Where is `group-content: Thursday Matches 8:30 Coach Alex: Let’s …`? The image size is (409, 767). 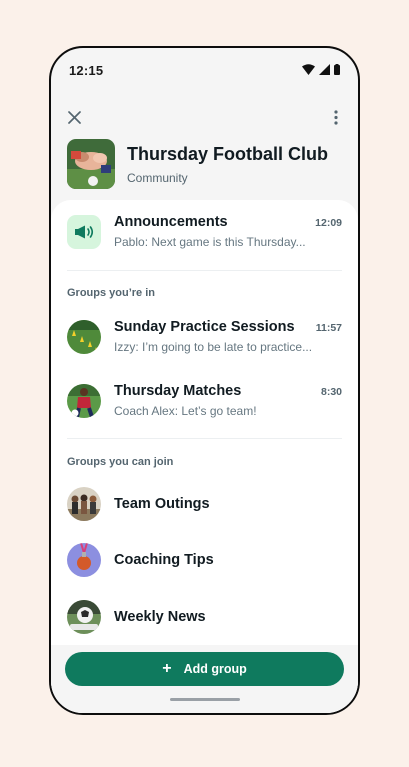
group-content: Thursday Matches 8:30 Coach Alex: Let’s … is located at coordinates (228, 400).